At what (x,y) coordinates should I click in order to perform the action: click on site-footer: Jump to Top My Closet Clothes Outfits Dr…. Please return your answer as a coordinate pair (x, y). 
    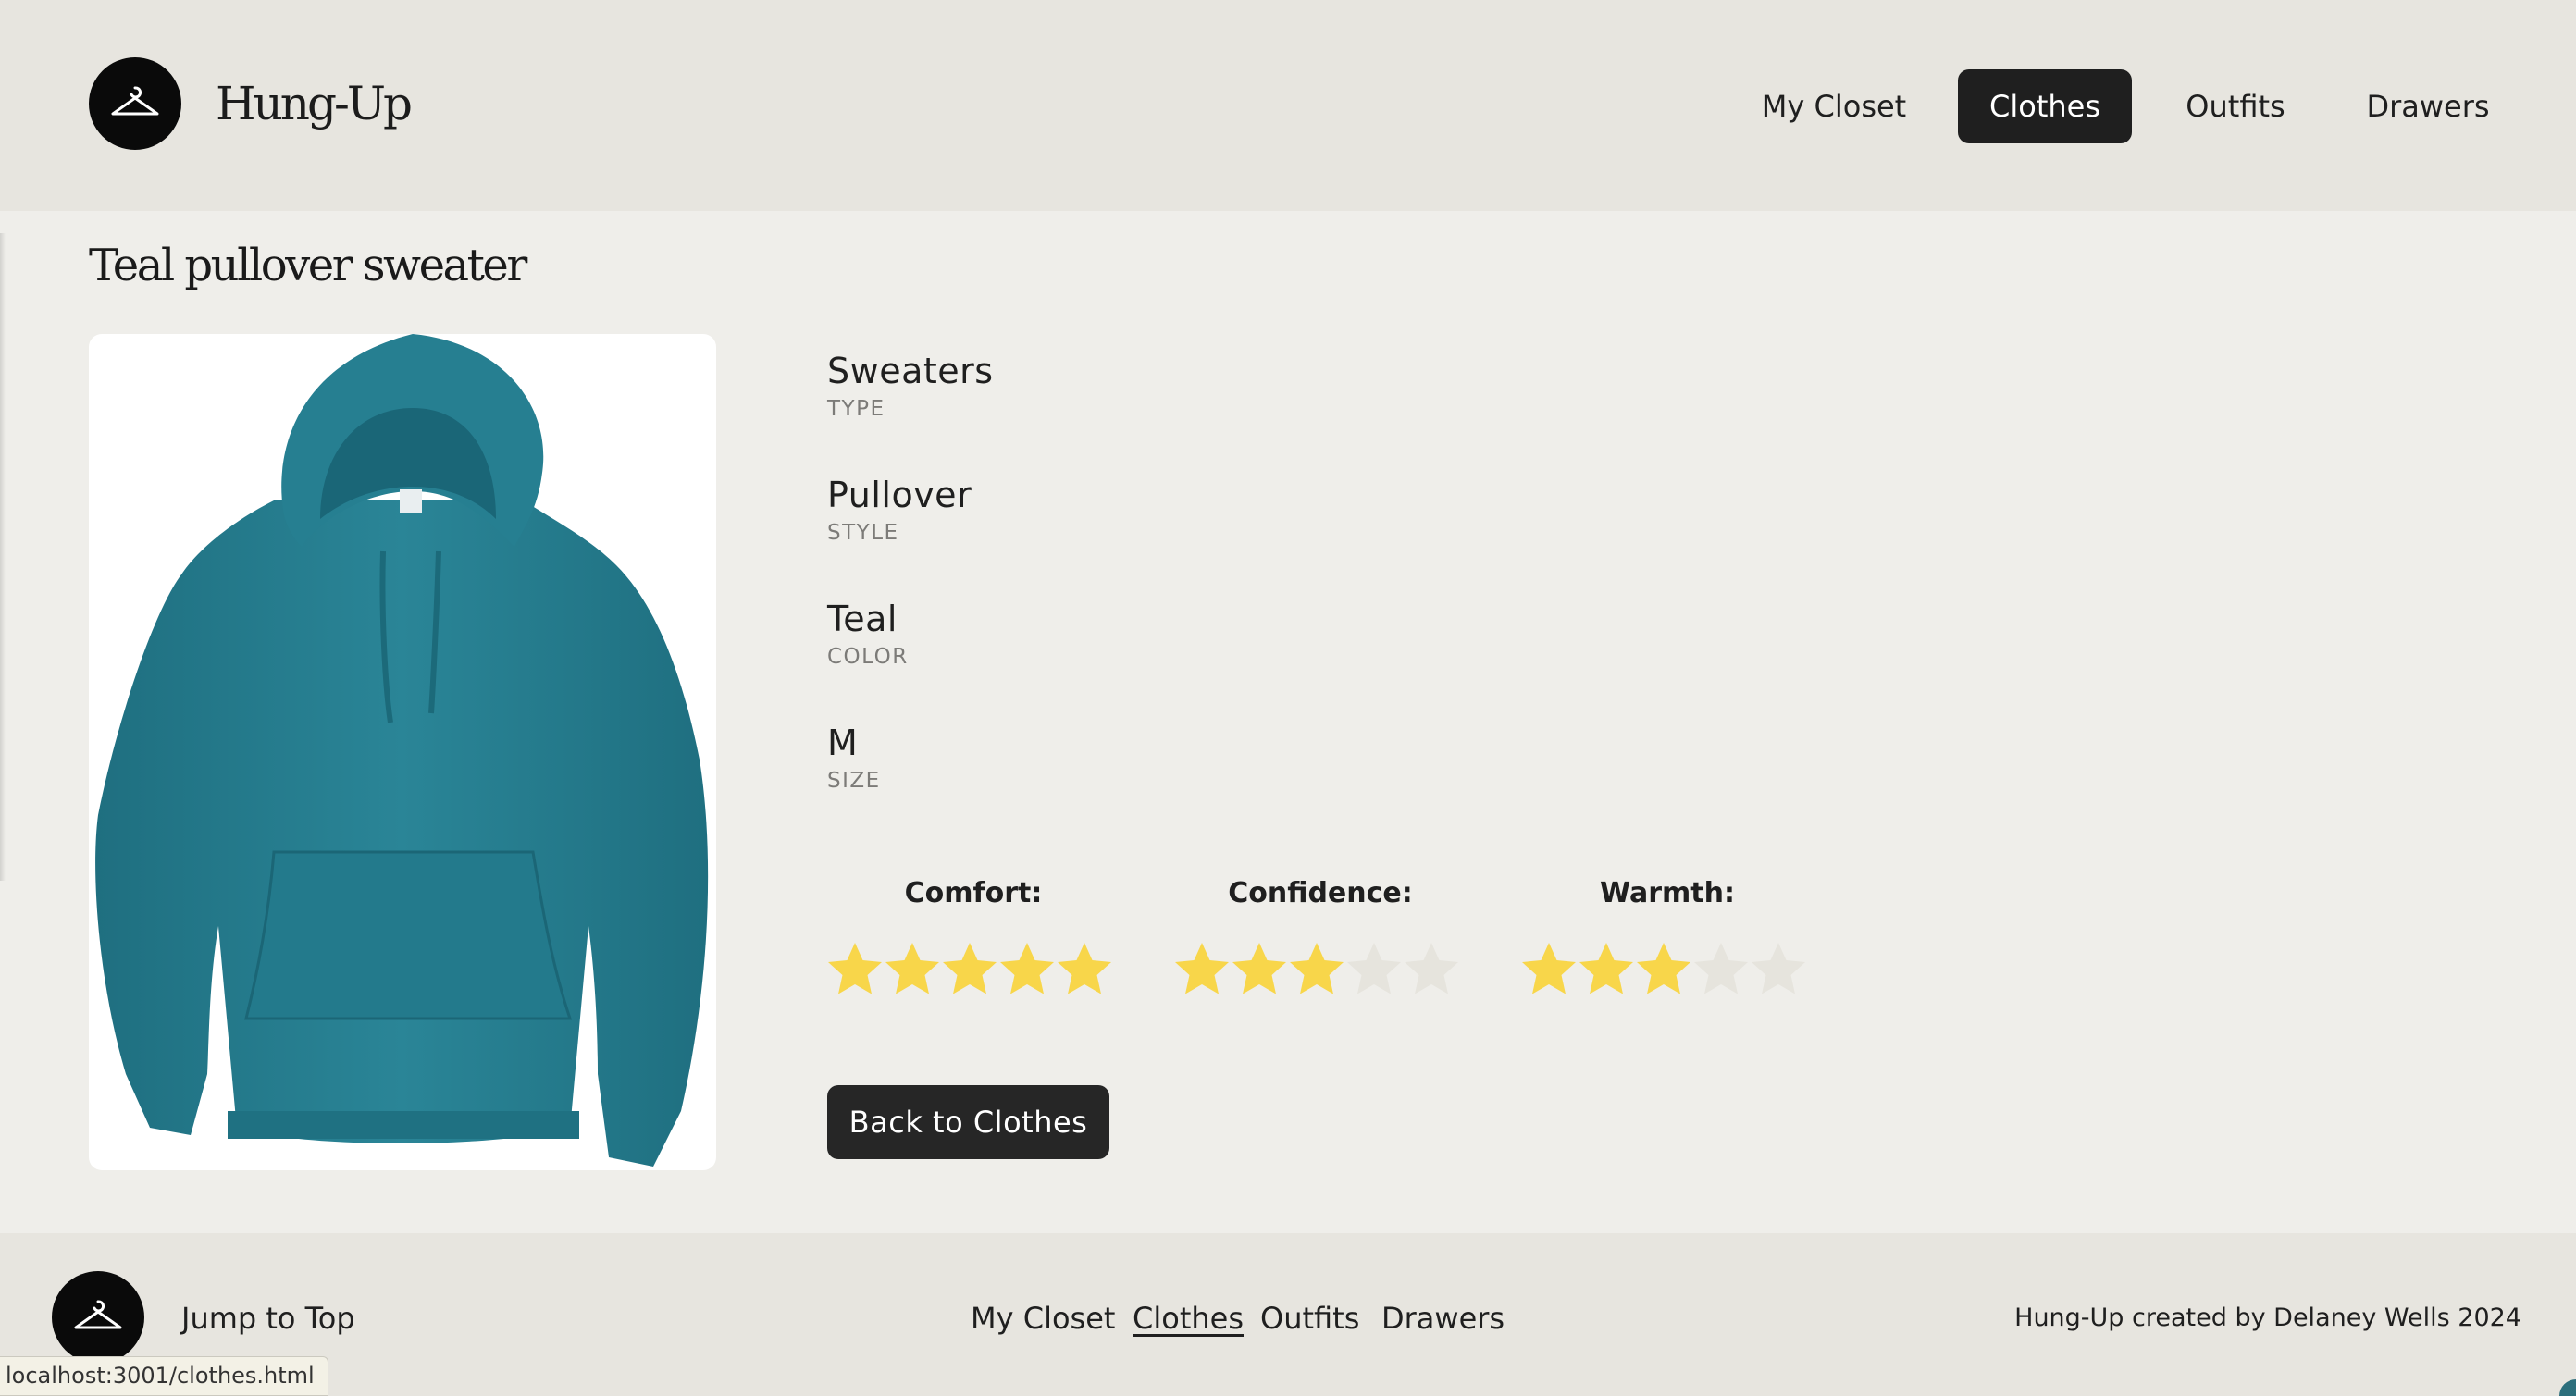
    Looking at the image, I should click on (1288, 1314).